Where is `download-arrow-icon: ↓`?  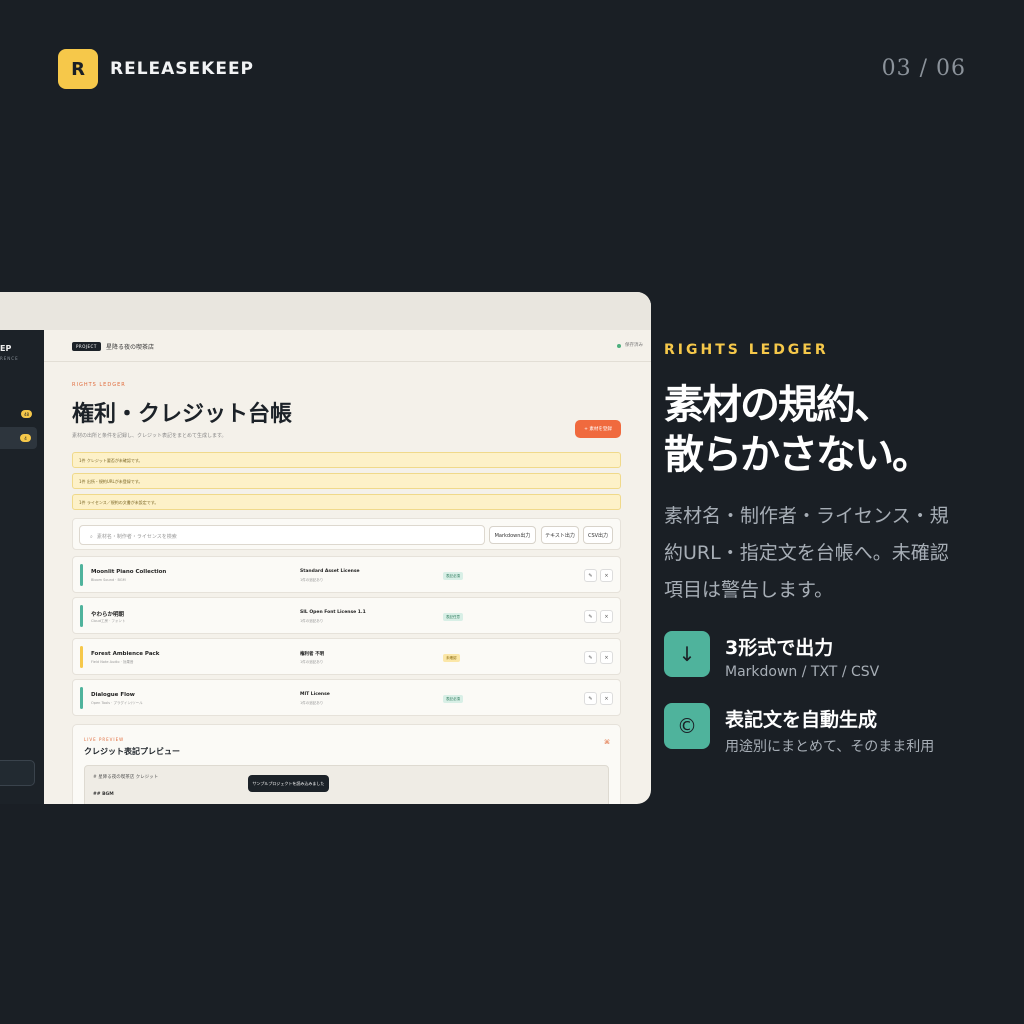
download-arrow-icon: ↓ is located at coordinates (687, 654).